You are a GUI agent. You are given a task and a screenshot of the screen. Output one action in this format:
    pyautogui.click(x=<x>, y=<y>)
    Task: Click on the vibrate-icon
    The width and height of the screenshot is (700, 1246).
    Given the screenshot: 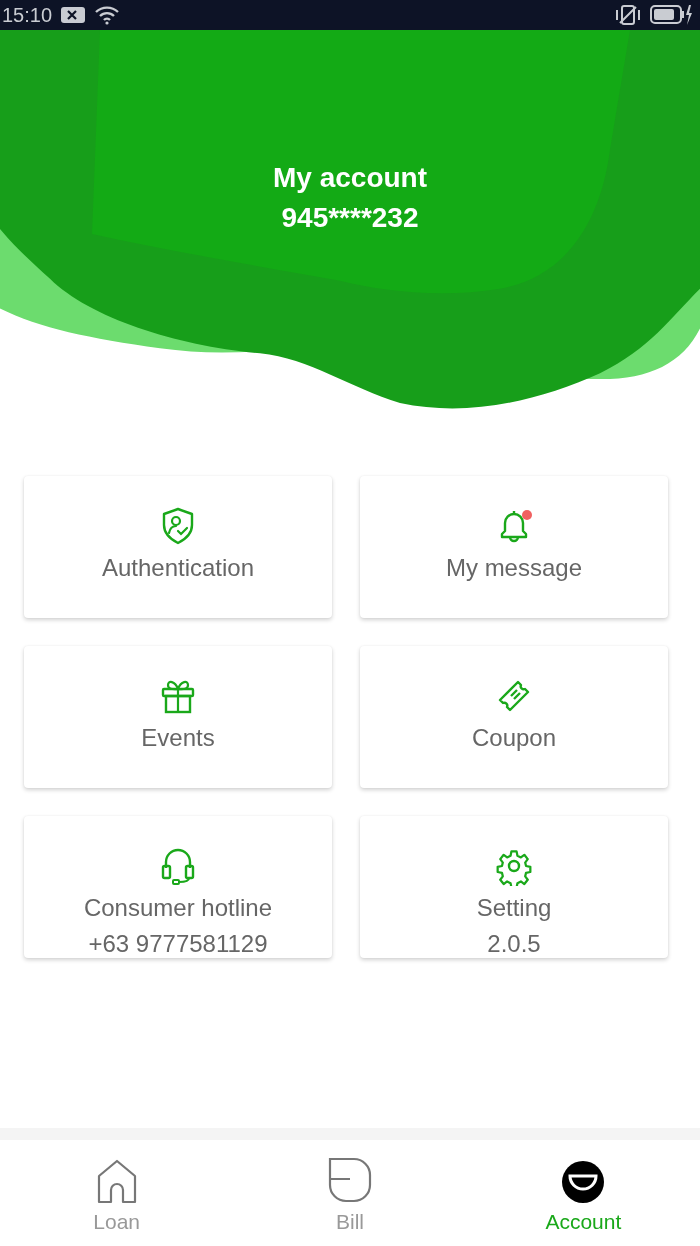 What is the action you would take?
    pyautogui.click(x=628, y=15)
    